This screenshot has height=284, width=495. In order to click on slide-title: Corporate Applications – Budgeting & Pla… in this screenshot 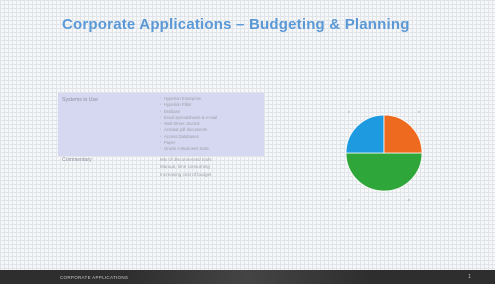, I will do `click(236, 24)`.